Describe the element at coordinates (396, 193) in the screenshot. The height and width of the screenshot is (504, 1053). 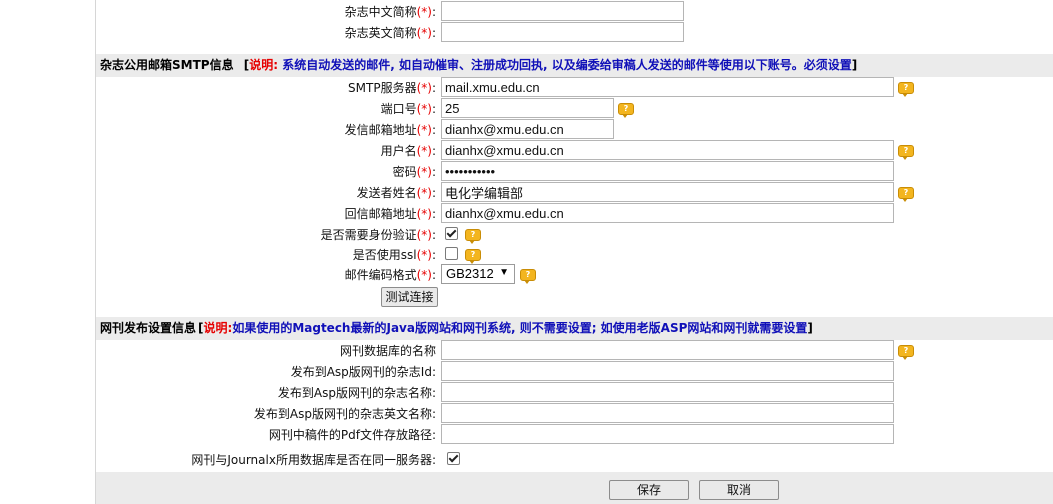
I see `sender-name-label: 发送者姓名(*):` at that location.